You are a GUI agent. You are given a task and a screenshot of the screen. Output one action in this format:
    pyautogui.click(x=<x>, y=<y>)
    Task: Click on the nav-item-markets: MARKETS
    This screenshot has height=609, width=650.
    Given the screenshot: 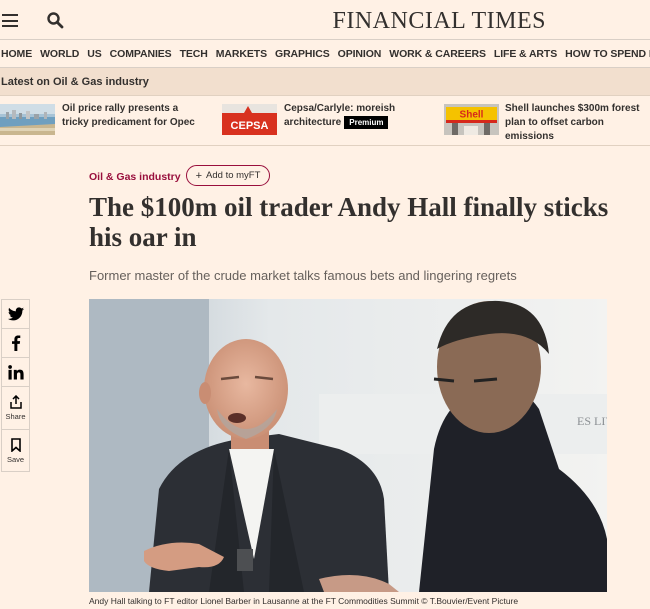 What is the action you would take?
    pyautogui.click(x=241, y=54)
    